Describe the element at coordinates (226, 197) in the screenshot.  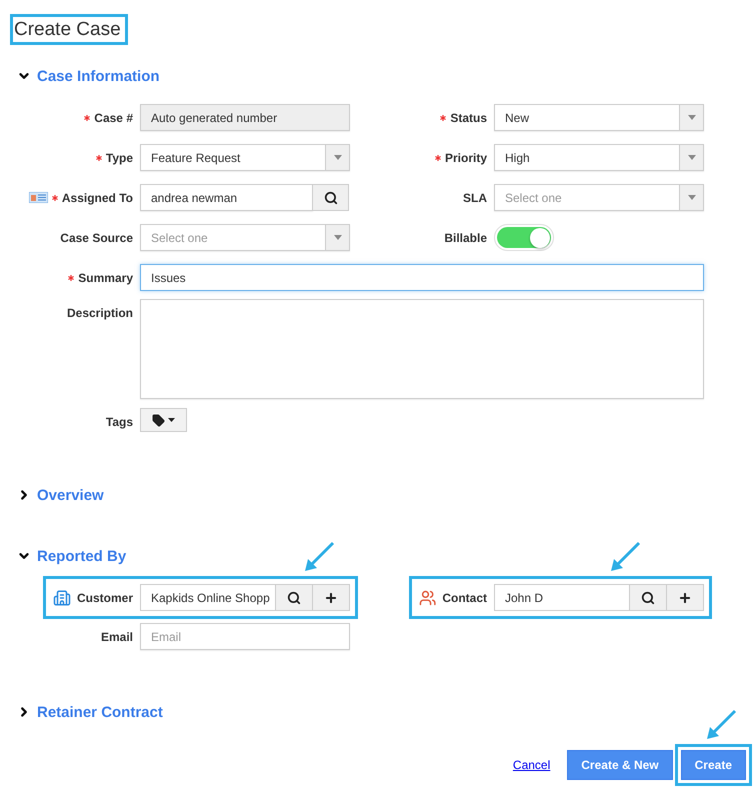
I see `lookup-field: andrea newman` at that location.